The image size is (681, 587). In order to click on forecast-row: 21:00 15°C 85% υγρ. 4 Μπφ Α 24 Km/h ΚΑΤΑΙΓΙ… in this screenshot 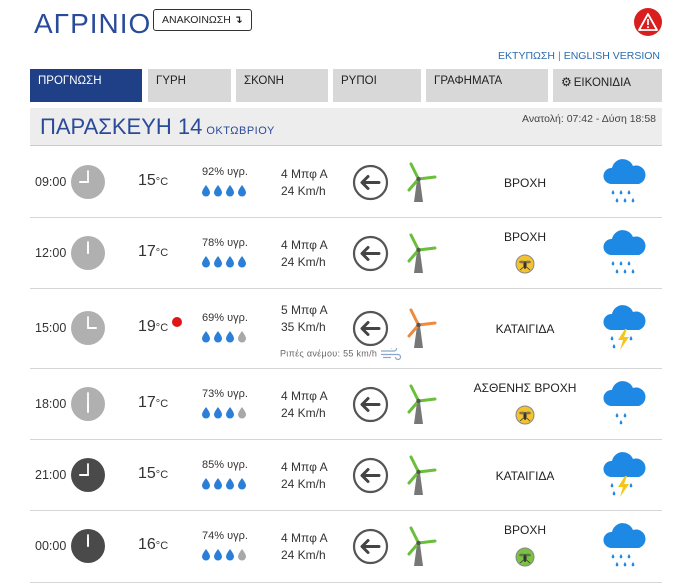, I will do `click(346, 475)`.